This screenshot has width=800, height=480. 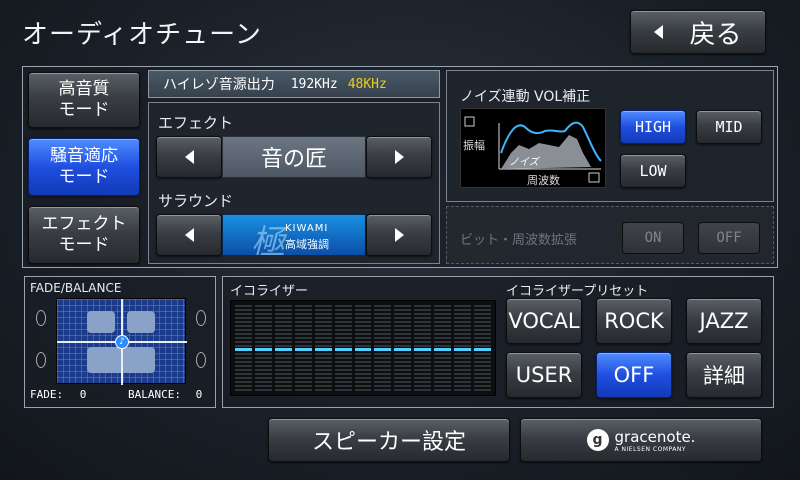 What do you see at coordinates (533, 148) in the screenshot?
I see `noise-graph: 振幅 ノイズ 周波数` at bounding box center [533, 148].